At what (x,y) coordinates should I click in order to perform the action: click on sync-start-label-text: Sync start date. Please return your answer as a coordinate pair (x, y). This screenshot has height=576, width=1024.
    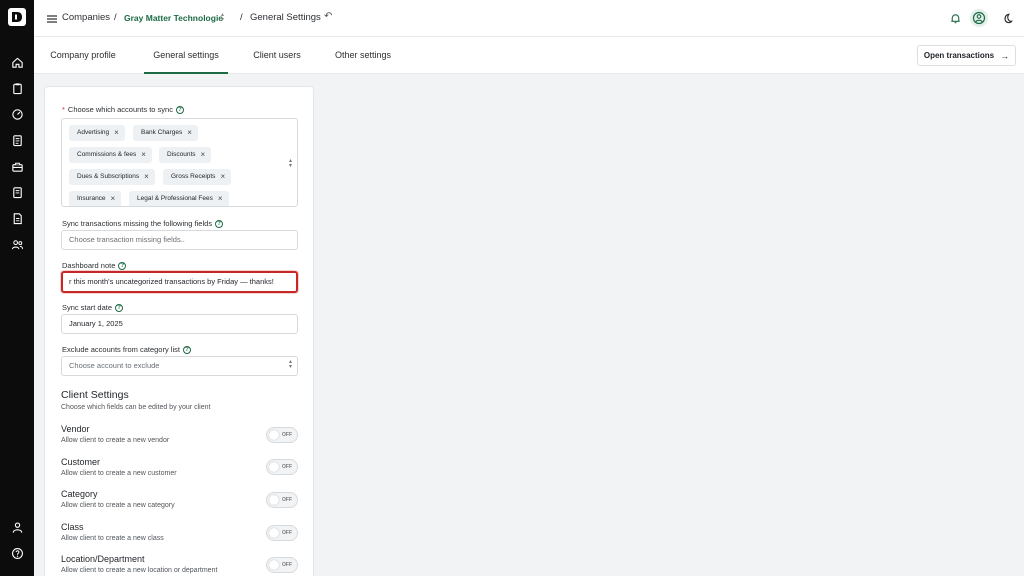
    Looking at the image, I should click on (87, 307).